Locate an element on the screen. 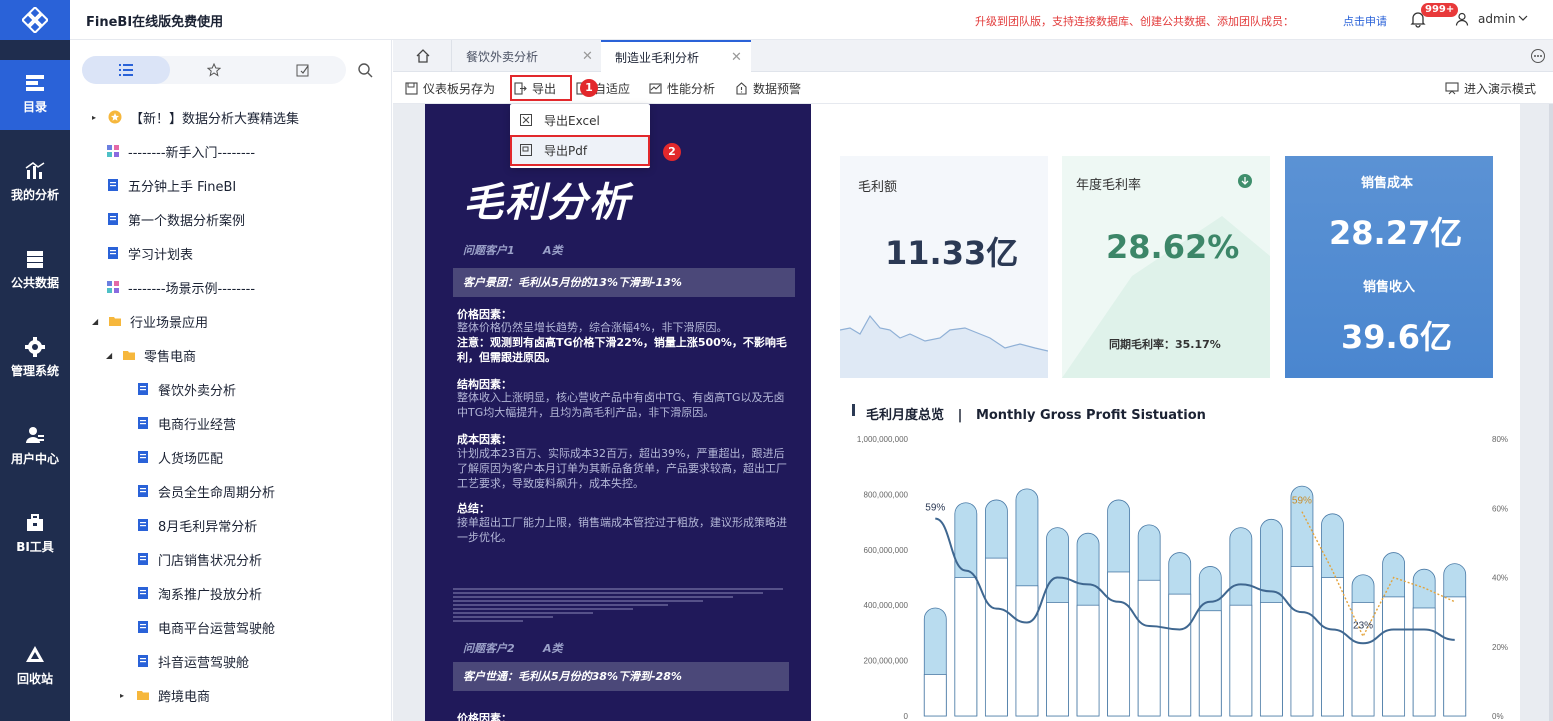 Image resolution: width=1553 pixels, height=721 pixels. tree-item-label: 淘系推广投放分析 is located at coordinates (210, 595).